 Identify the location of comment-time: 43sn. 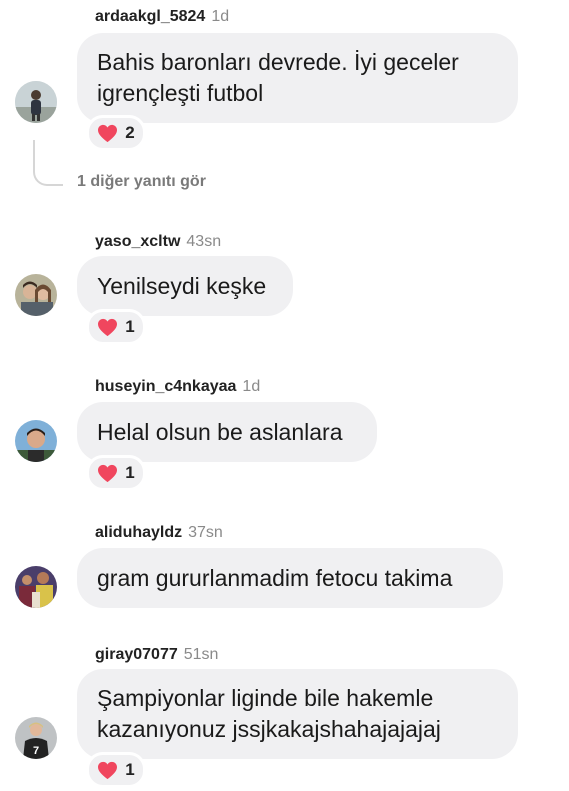
(204, 241).